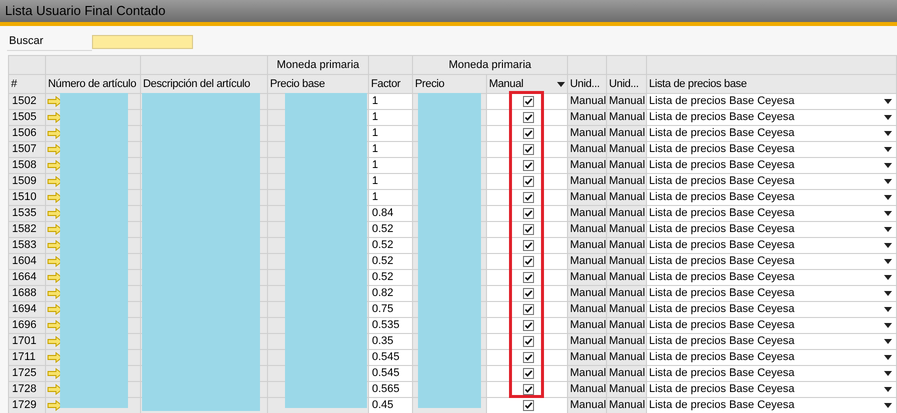 The image size is (897, 413). I want to click on factor-cell: 0.84, so click(391, 214).